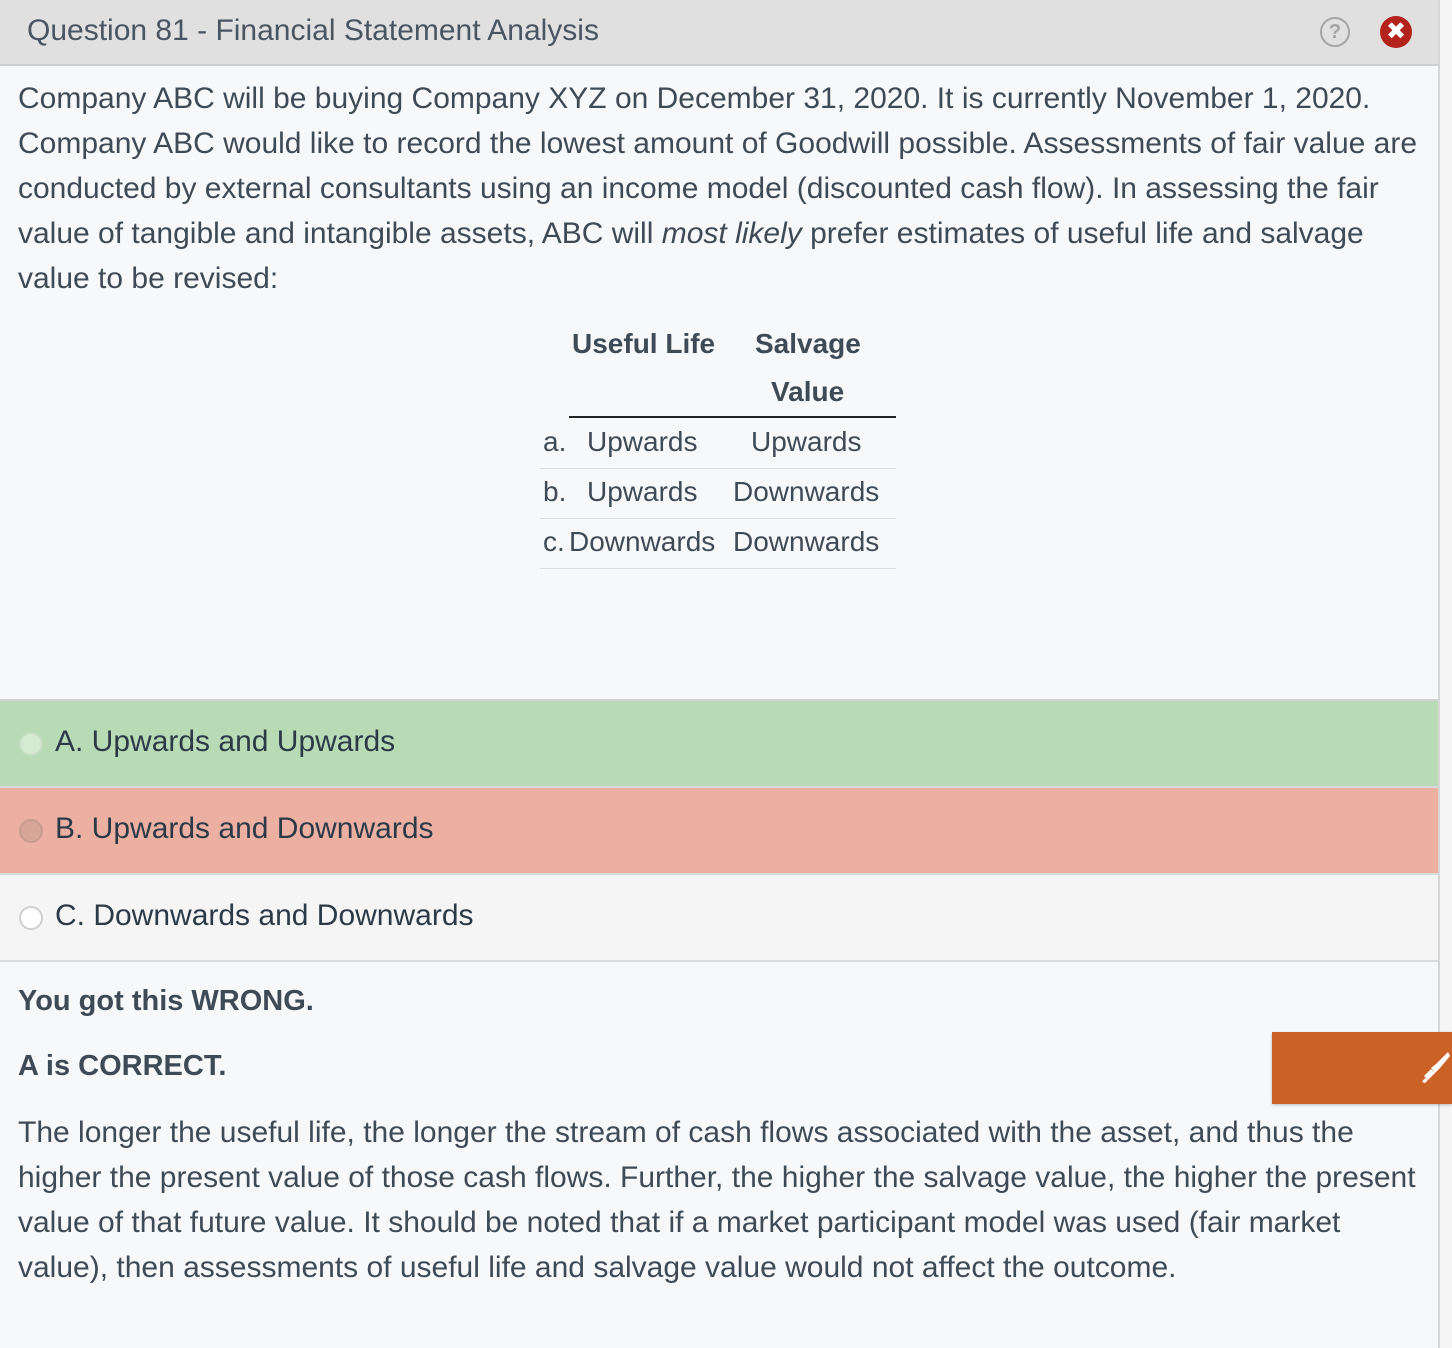 The image size is (1452, 1348). Describe the element at coordinates (808, 343) in the screenshot. I see `table-header-salvage: Salvage` at that location.